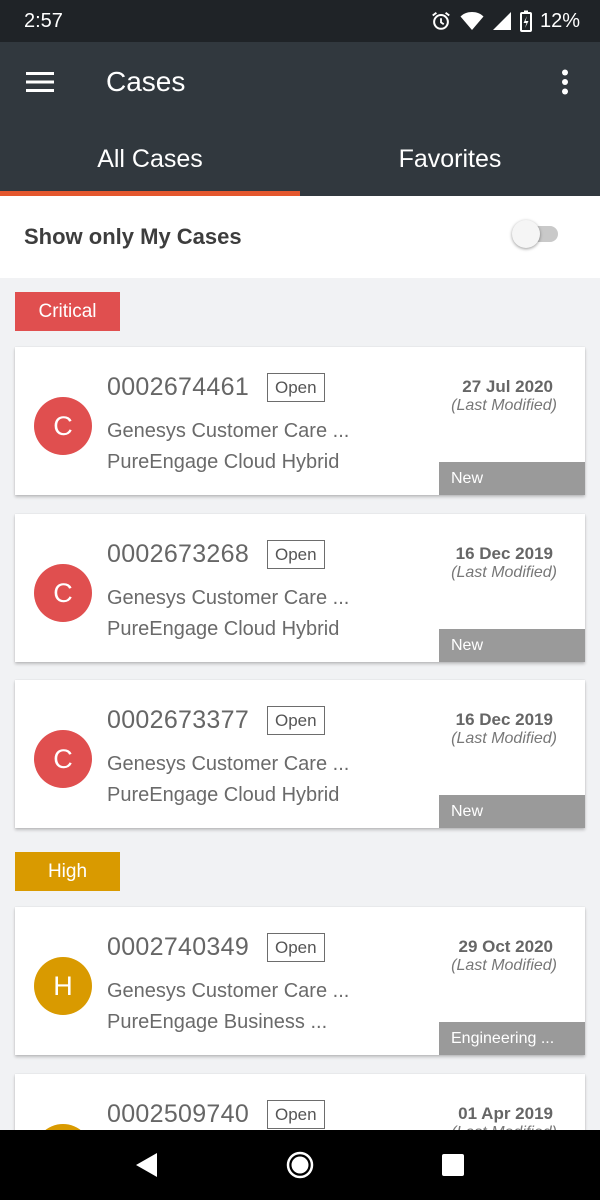 The image size is (600, 1200). Describe the element at coordinates (472, 21) in the screenshot. I see `wifi-icon` at that location.